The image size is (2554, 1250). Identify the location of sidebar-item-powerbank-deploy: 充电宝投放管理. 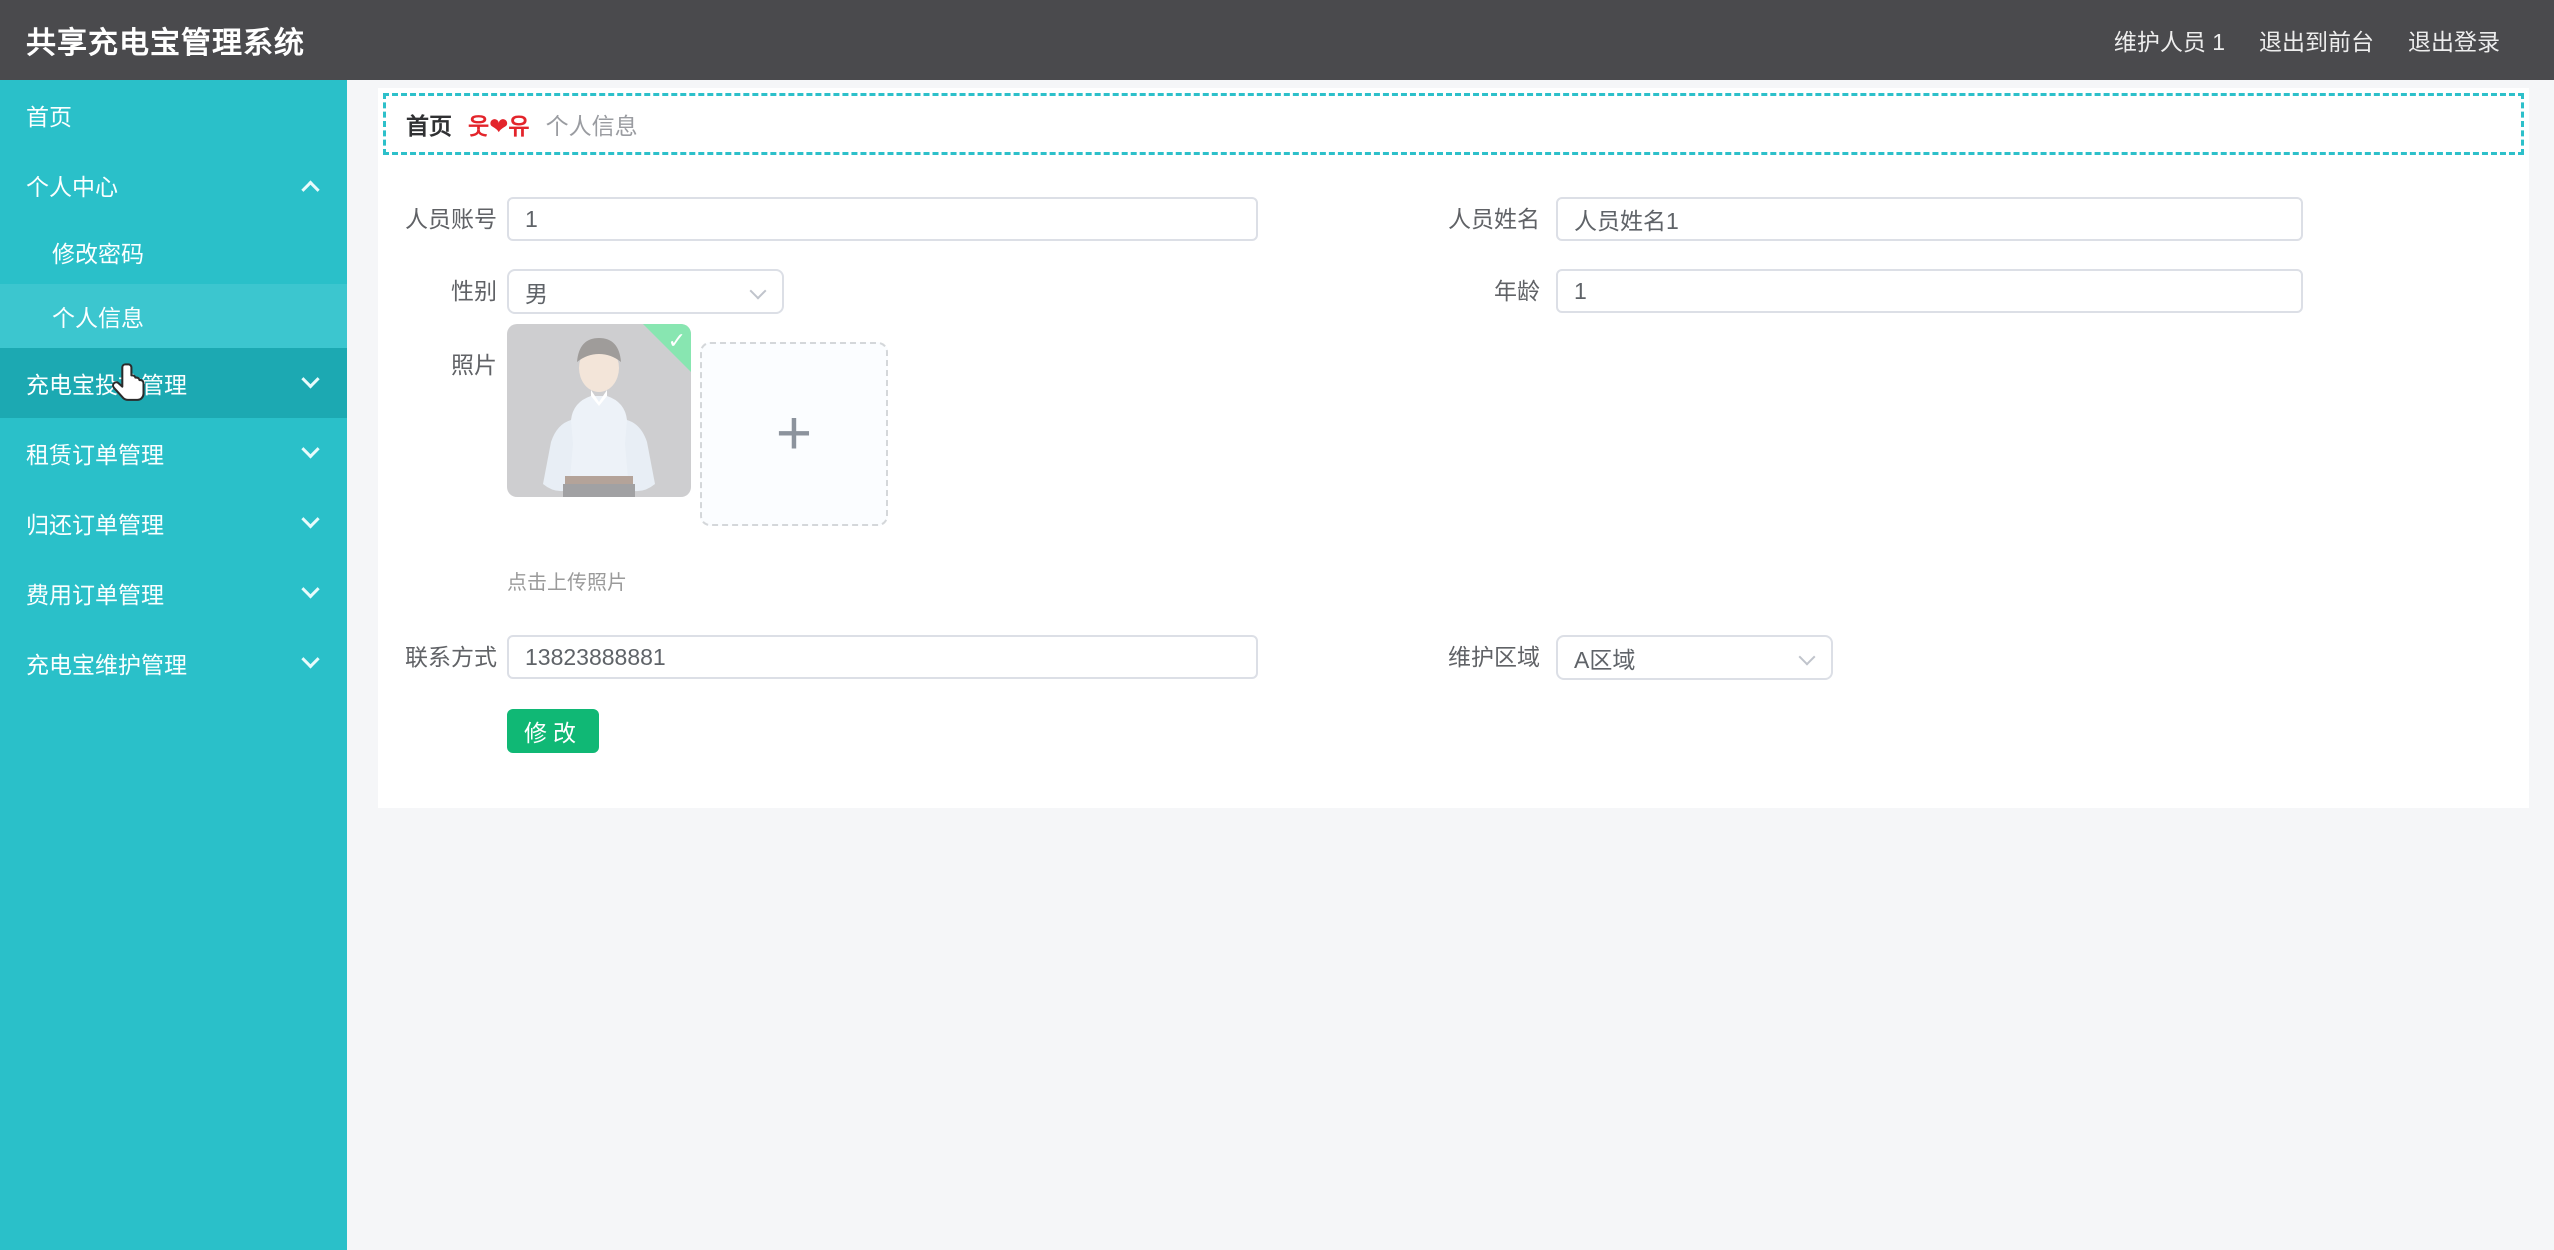
(173, 383).